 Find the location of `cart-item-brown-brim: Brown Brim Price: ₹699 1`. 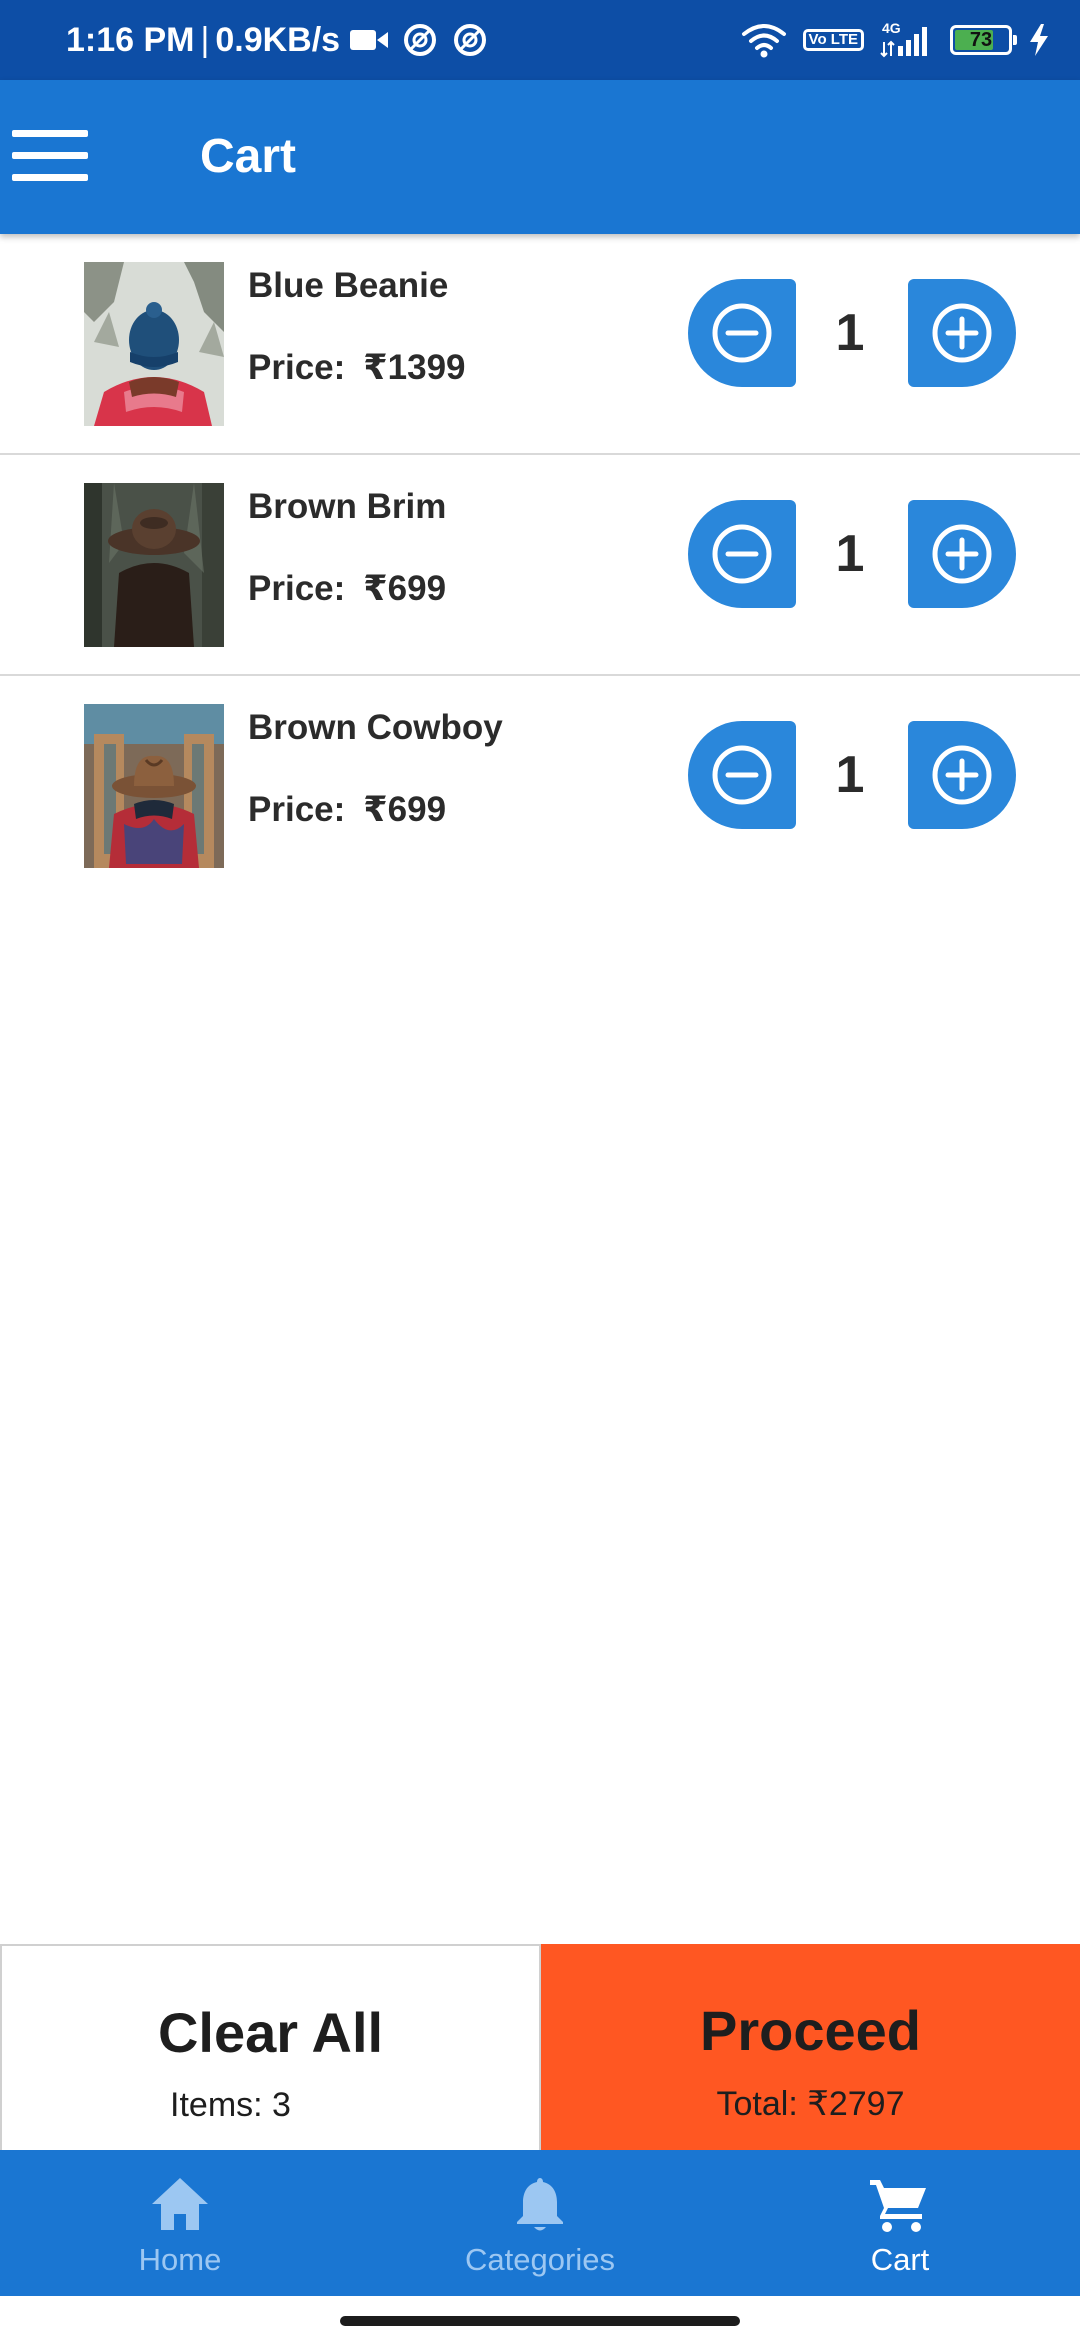

cart-item-brown-brim: Brown Brim Price: ₹699 1 is located at coordinates (540, 565).